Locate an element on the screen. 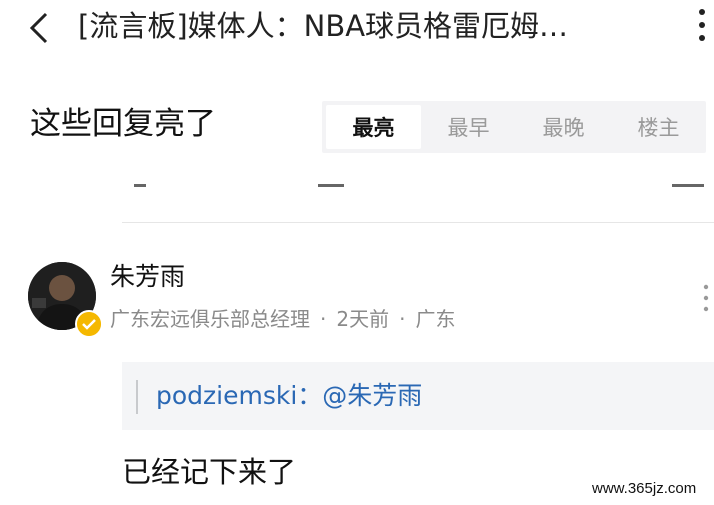  quote-text: podziemski：@朱芳雨 is located at coordinates (289, 395).